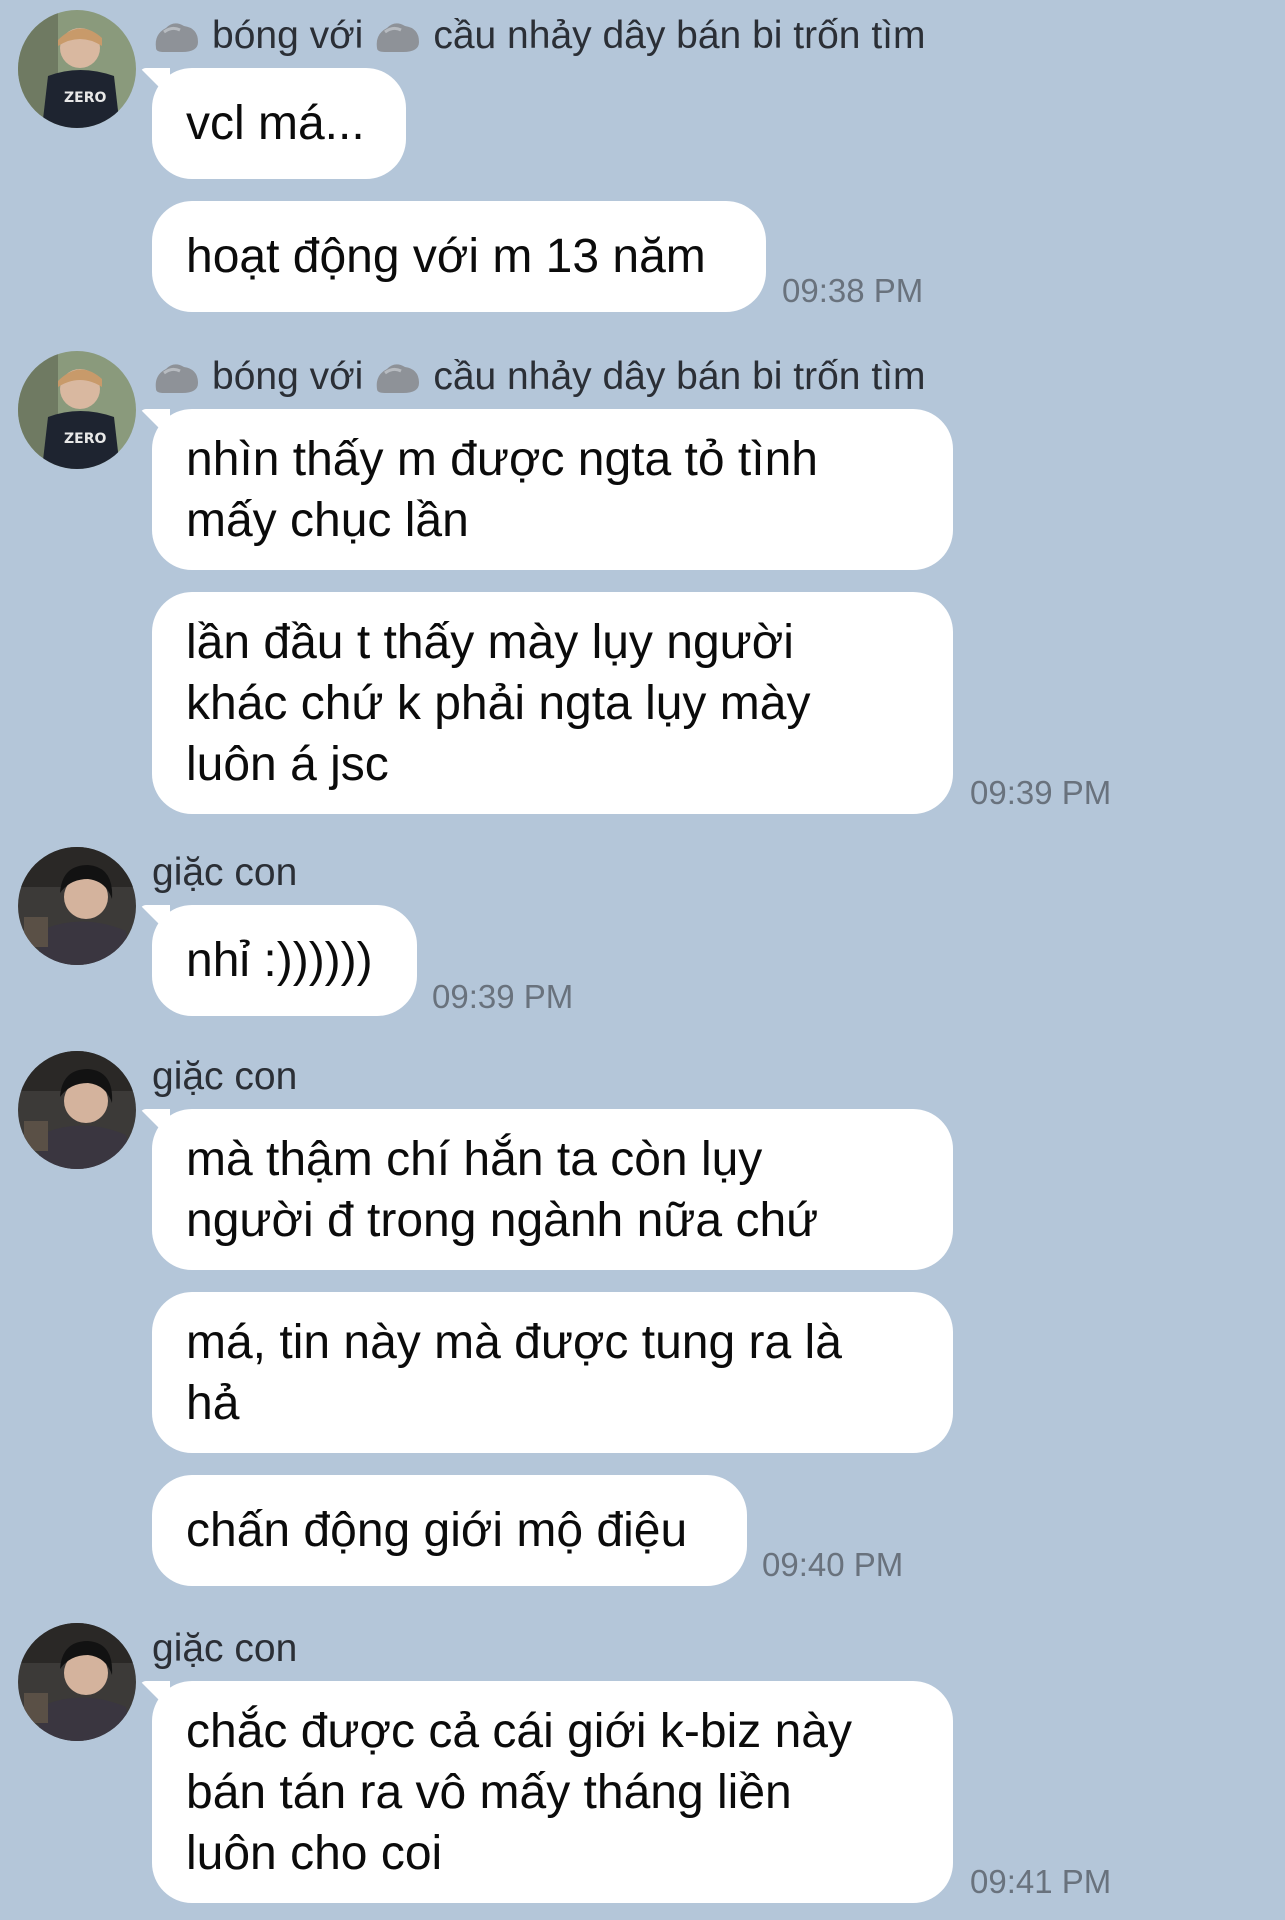 Image resolution: width=1285 pixels, height=1920 pixels. What do you see at coordinates (449, 1530) in the screenshot?
I see `message-bubble: chấn động giới mộ điệu` at bounding box center [449, 1530].